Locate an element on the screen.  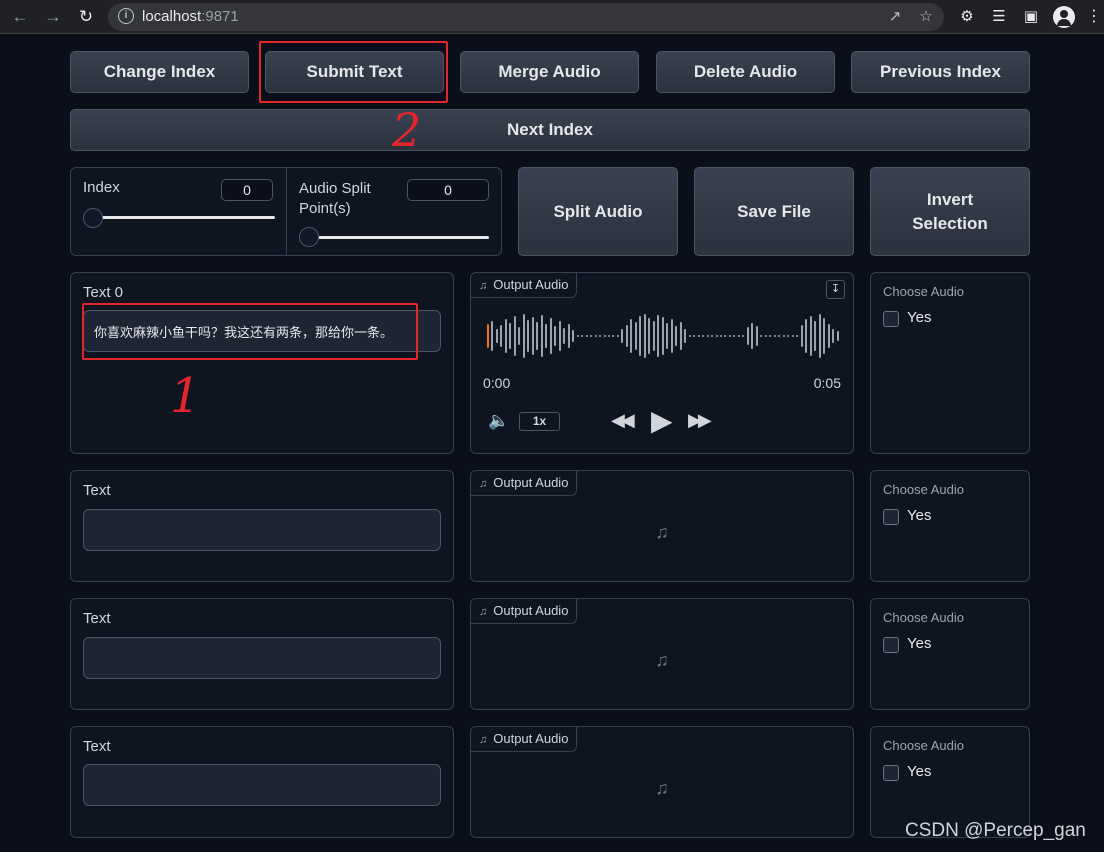
time-current: 0:00 is located at coordinates (497, 383).